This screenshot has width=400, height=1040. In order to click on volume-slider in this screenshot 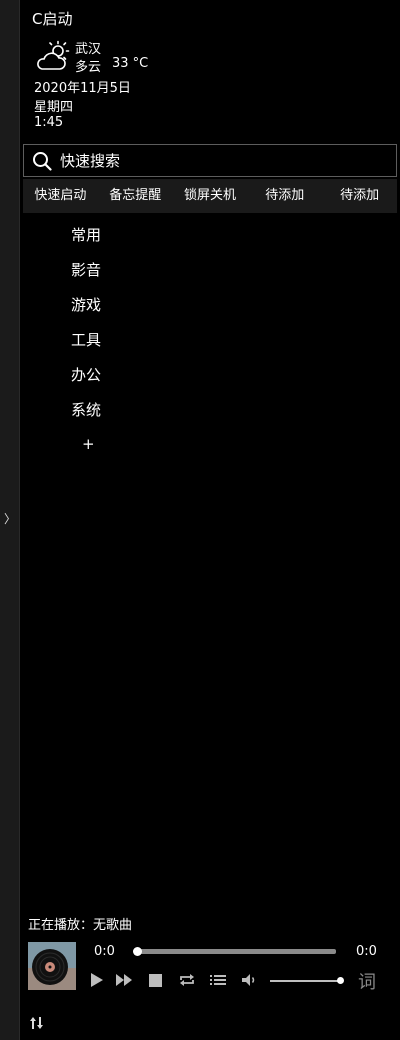, I will do `click(307, 980)`.